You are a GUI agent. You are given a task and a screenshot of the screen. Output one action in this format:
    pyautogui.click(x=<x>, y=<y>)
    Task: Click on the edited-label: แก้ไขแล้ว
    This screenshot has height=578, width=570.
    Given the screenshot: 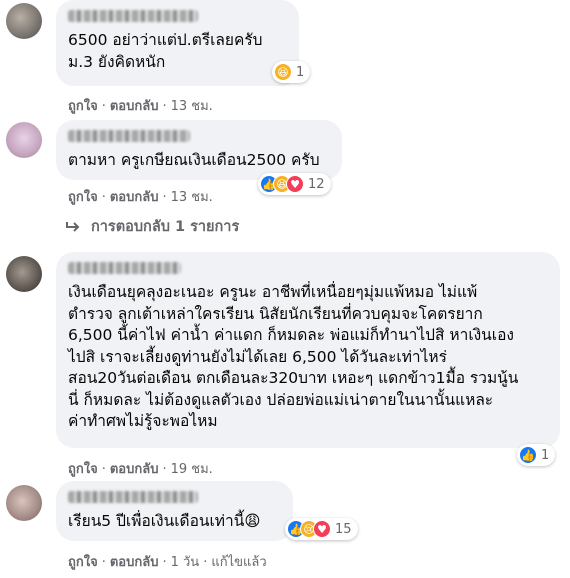 What is the action you would take?
    pyautogui.click(x=239, y=562)
    